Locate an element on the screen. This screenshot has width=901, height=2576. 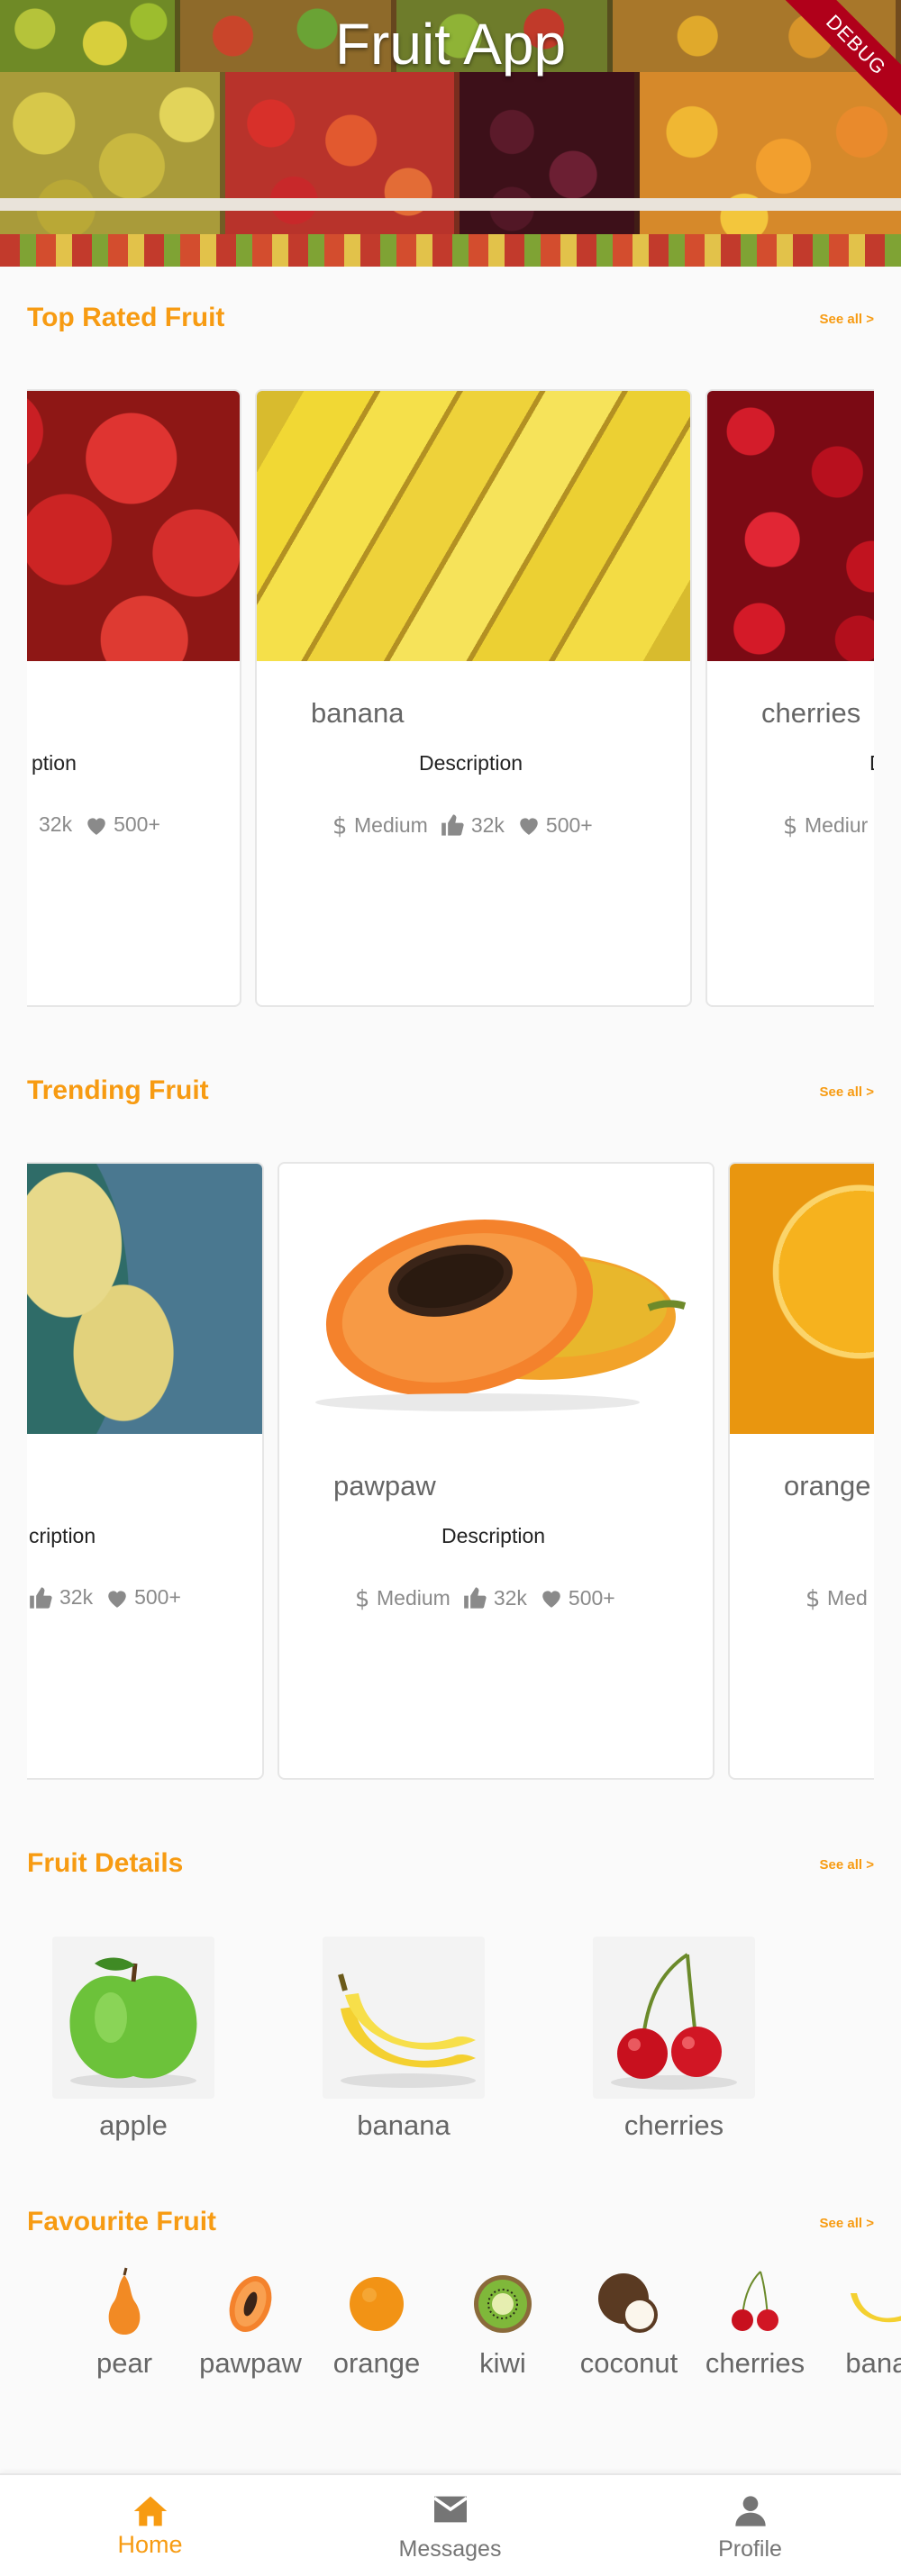
home-icon is located at coordinates (150, 2511).